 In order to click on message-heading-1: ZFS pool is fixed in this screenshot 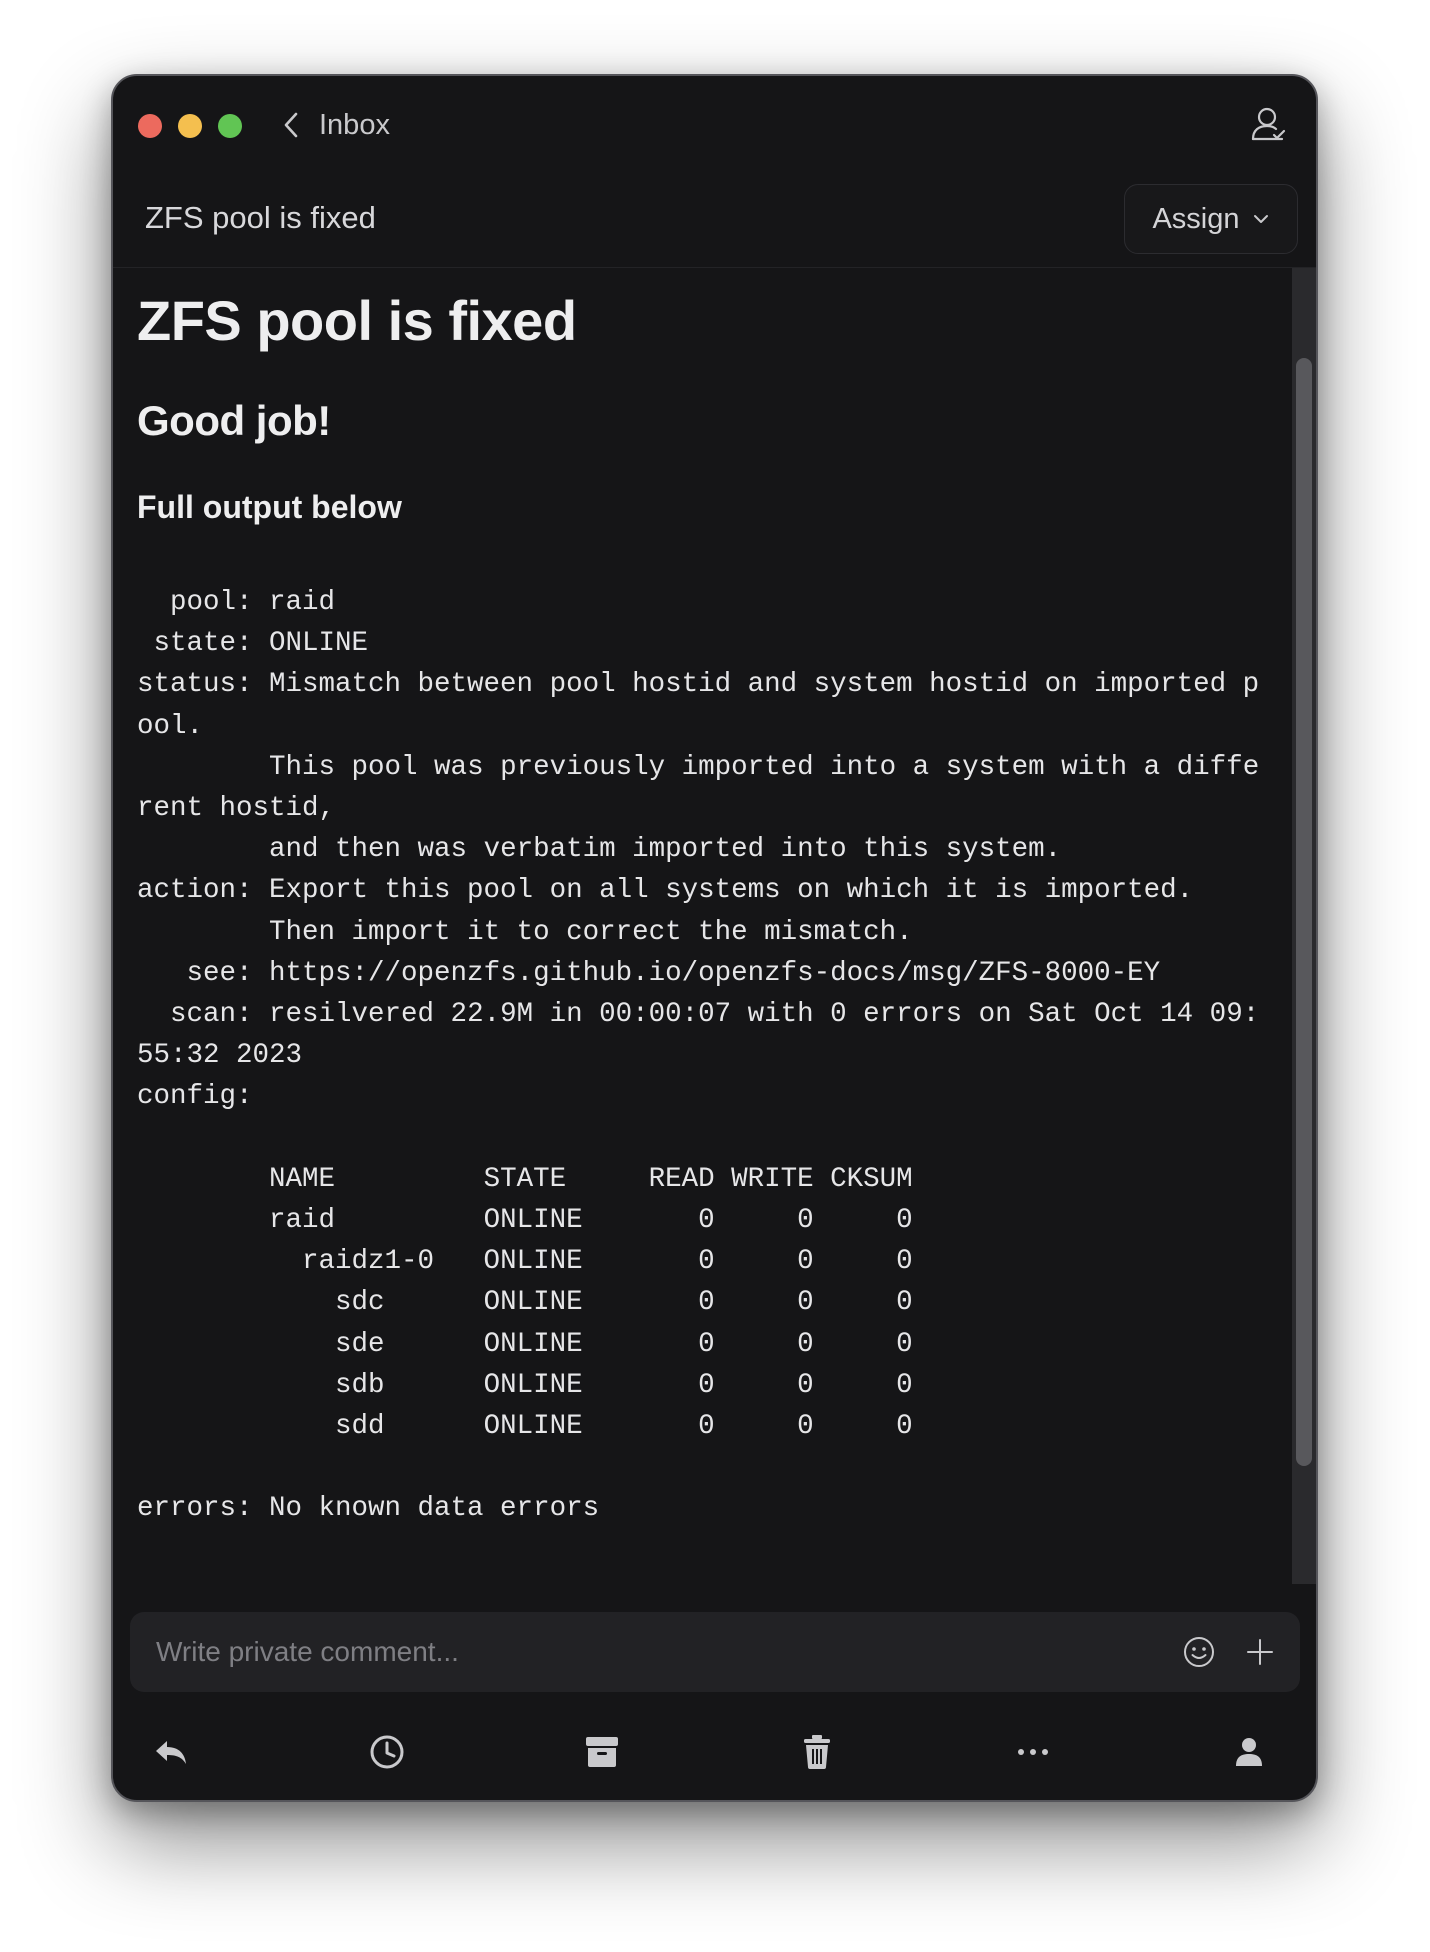, I will do `click(357, 320)`.